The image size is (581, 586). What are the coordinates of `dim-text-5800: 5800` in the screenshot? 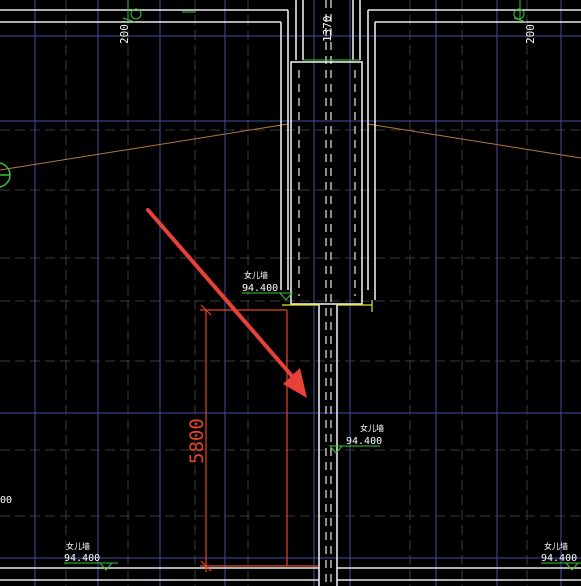 It's located at (197, 441).